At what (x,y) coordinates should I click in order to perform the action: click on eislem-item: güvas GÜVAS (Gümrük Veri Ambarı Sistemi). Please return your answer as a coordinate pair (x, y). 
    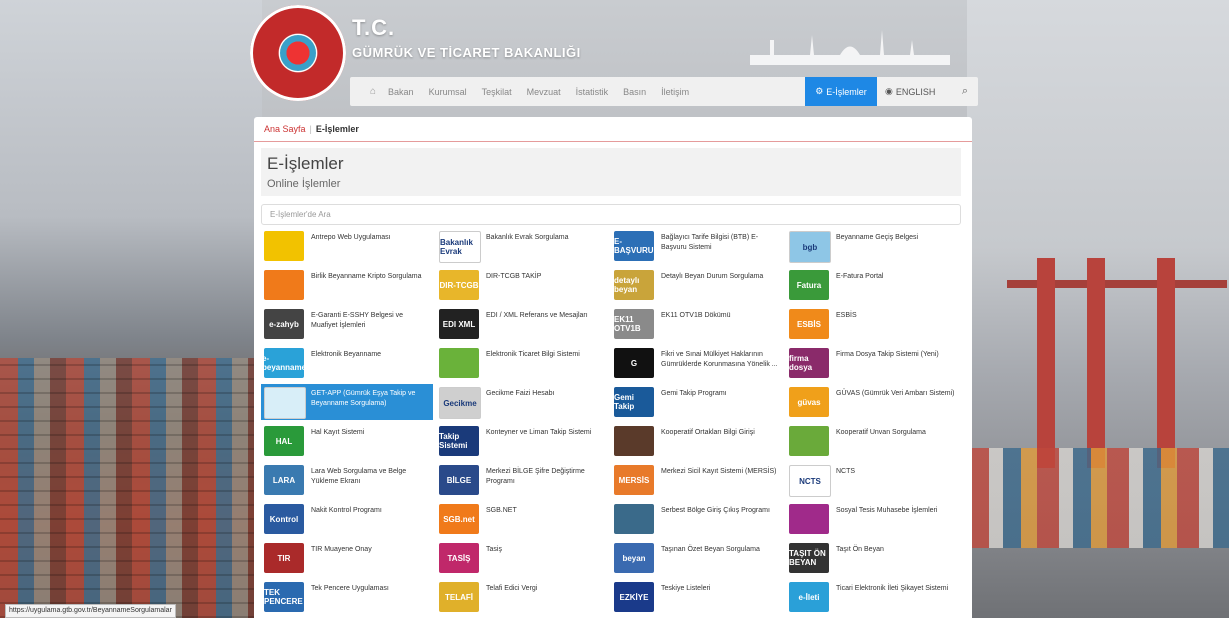
    Looking at the image, I should click on (872, 402).